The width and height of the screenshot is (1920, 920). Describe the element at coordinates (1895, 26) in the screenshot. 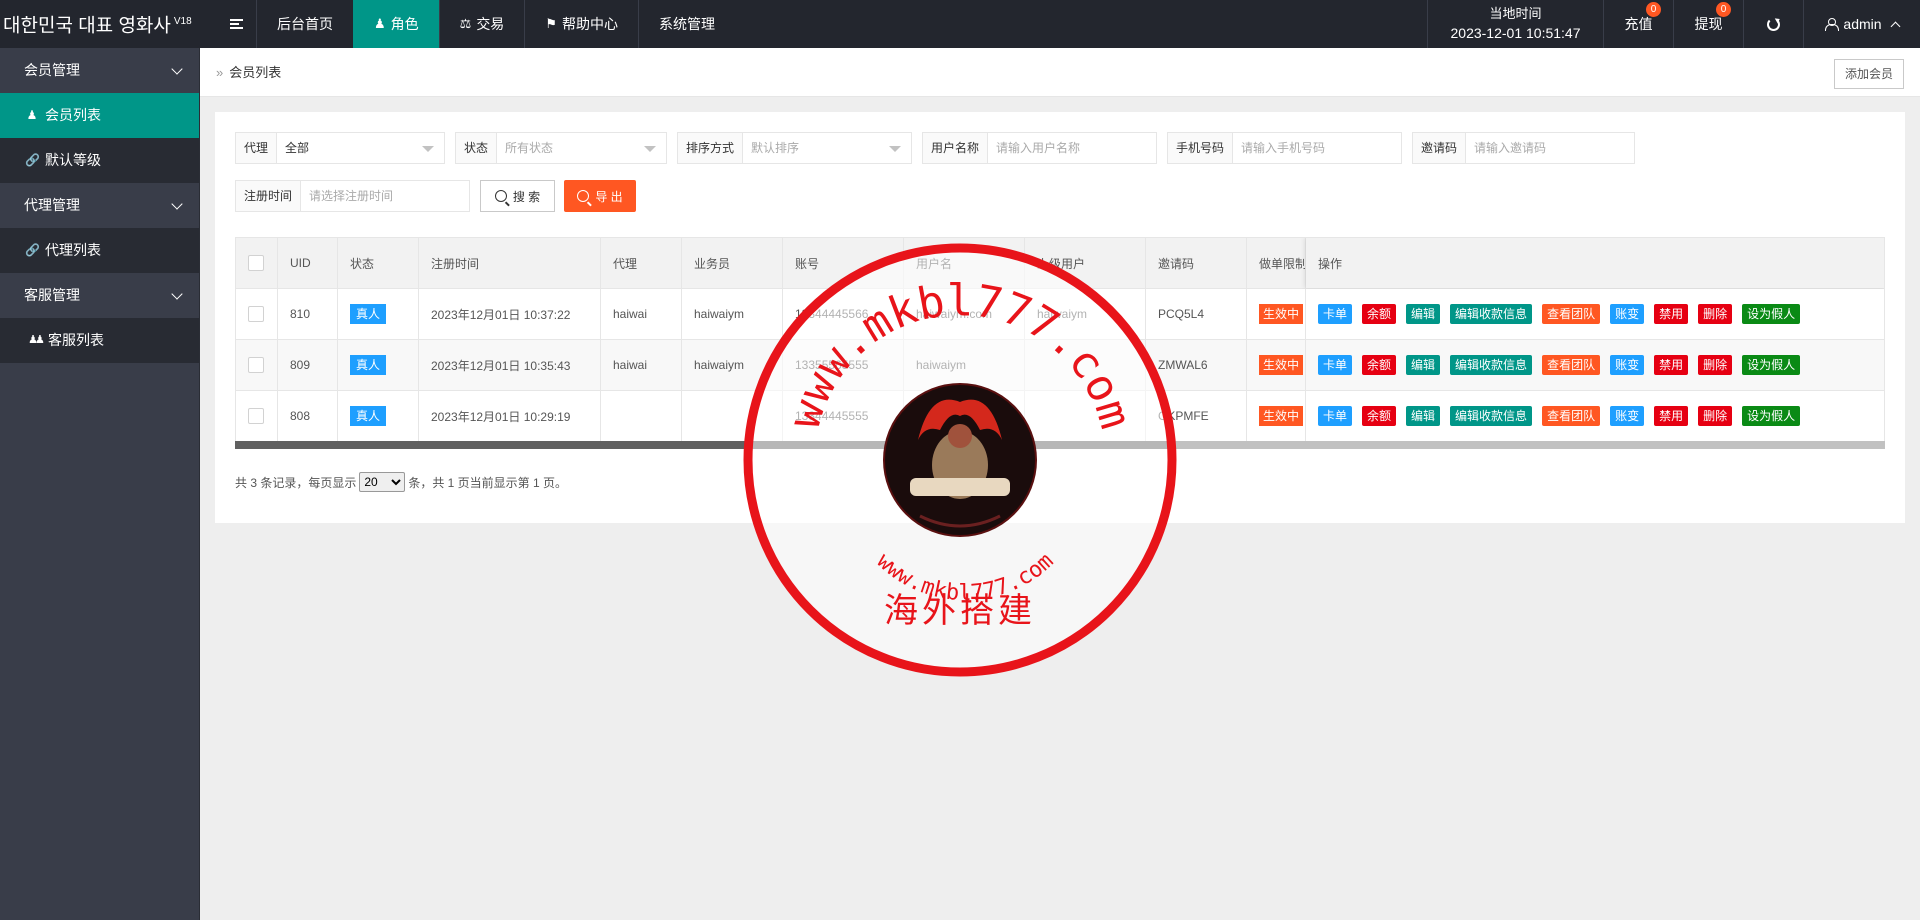

I see `chevron-up-icon` at that location.